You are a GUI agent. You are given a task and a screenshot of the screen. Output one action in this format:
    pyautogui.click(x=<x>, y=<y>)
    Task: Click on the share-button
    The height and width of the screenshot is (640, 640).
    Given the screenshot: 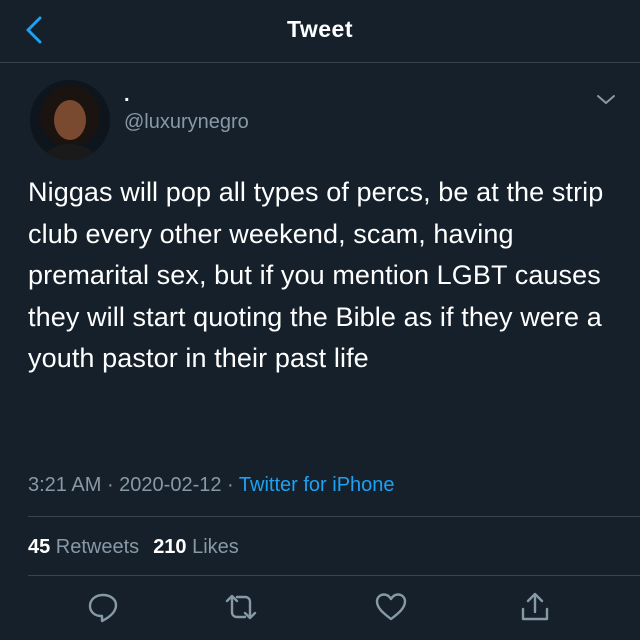 What is the action you would take?
    pyautogui.click(x=535, y=607)
    